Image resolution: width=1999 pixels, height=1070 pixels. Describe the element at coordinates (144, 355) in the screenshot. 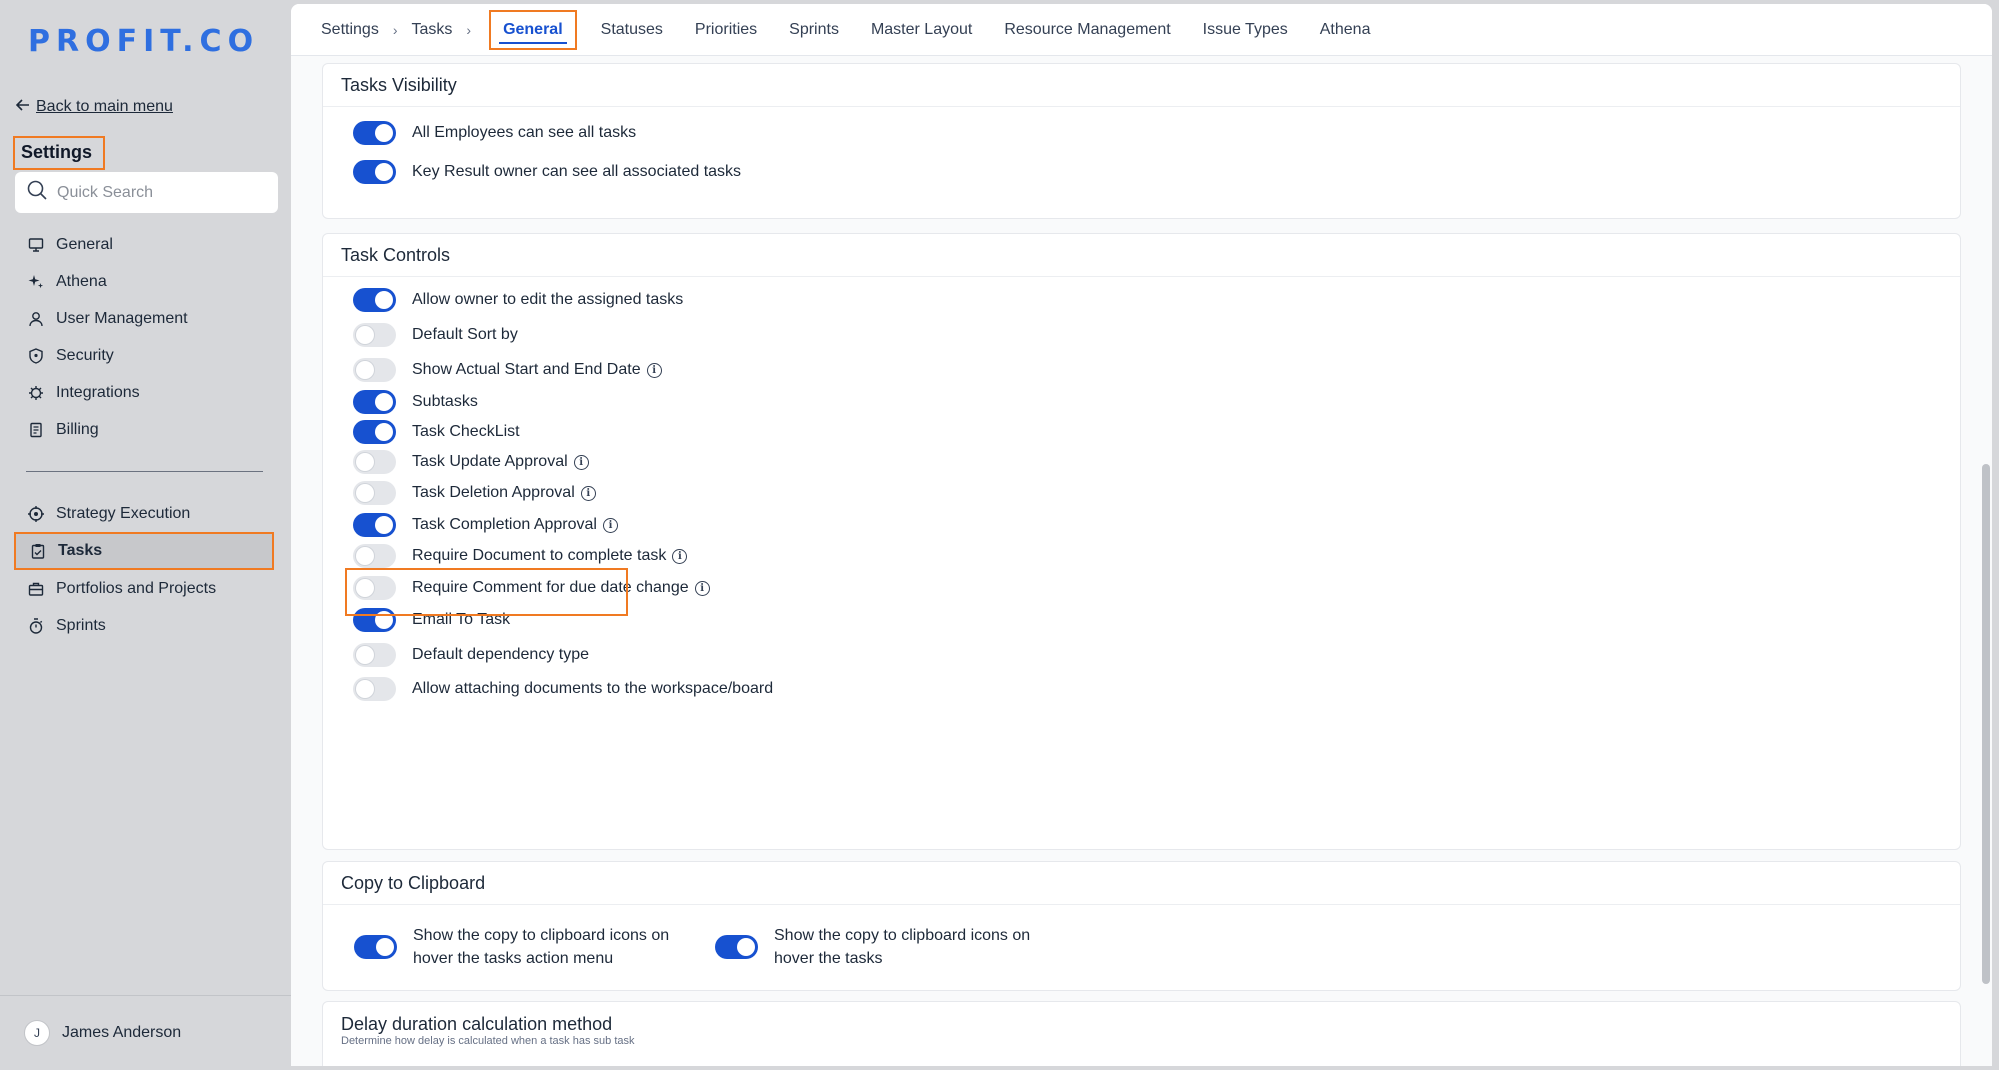

I see `sidebar-item-security: Security` at that location.